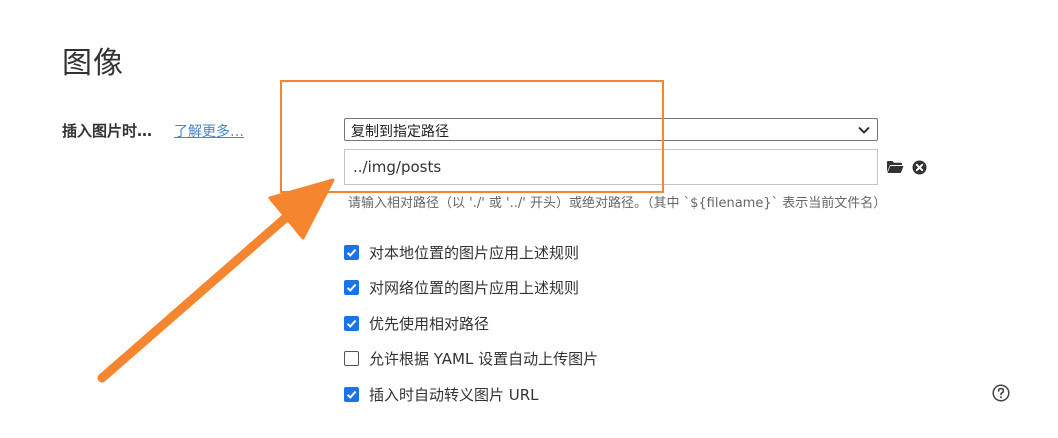 The image size is (1058, 438). I want to click on clear-icon, so click(919, 167).